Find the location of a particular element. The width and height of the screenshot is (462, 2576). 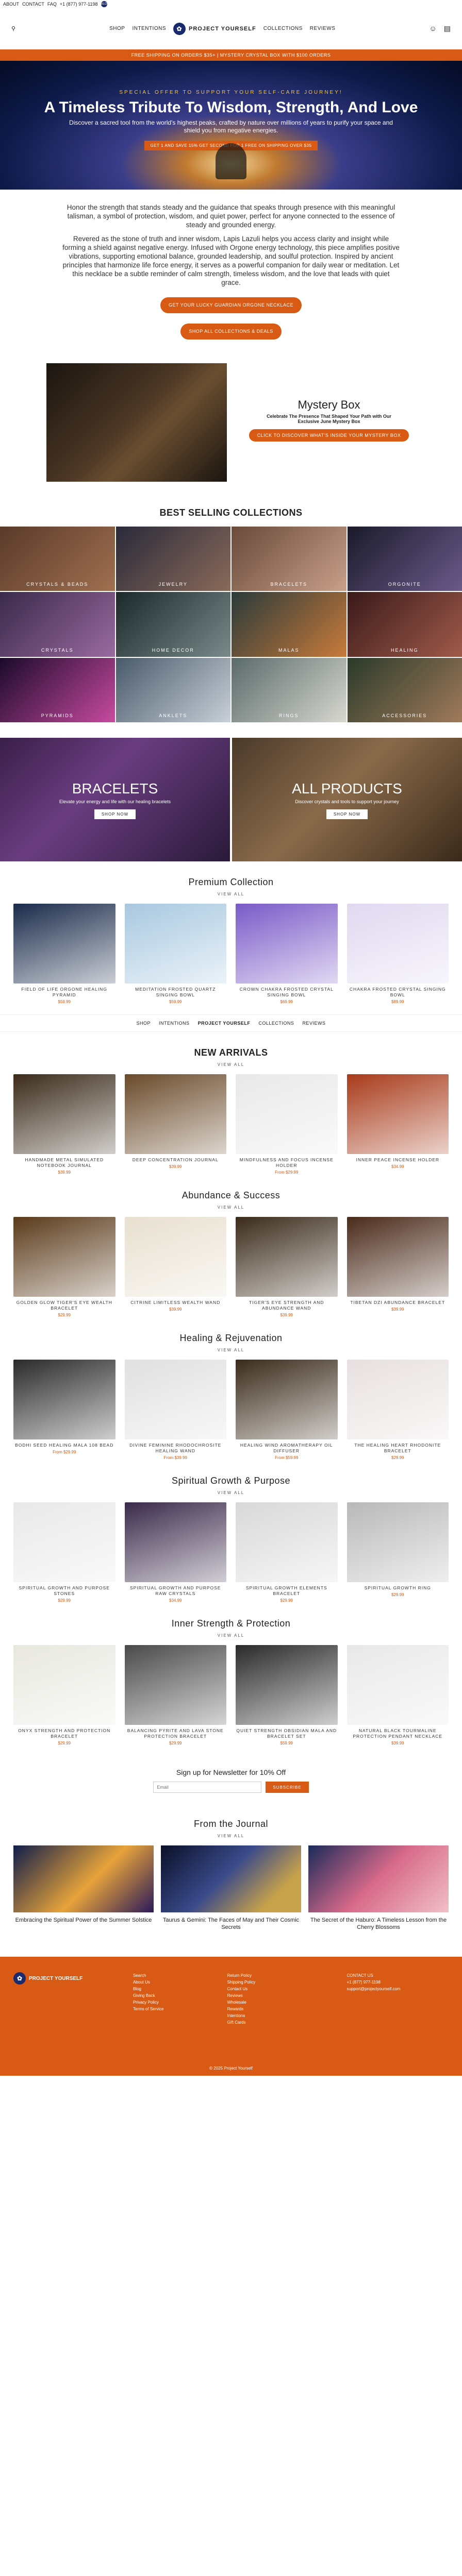

footer-link: +1 (877) 977-1198 is located at coordinates (397, 1982).